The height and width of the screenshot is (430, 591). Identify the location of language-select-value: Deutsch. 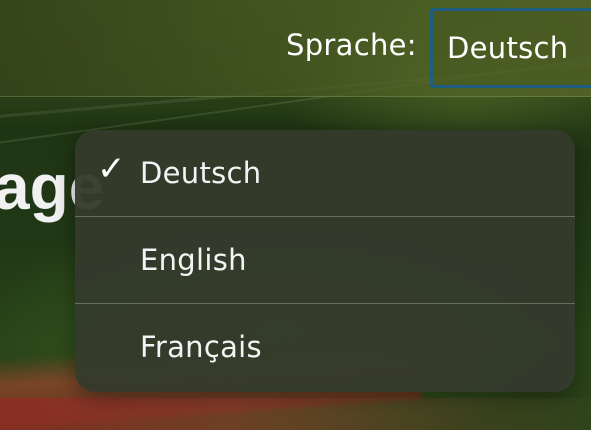
(508, 48).